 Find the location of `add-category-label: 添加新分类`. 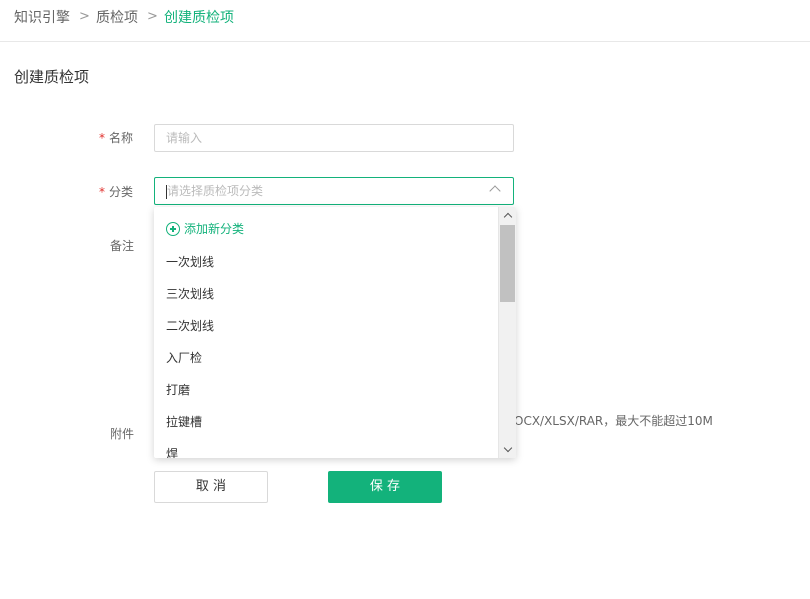

add-category-label: 添加新分类 is located at coordinates (214, 229).